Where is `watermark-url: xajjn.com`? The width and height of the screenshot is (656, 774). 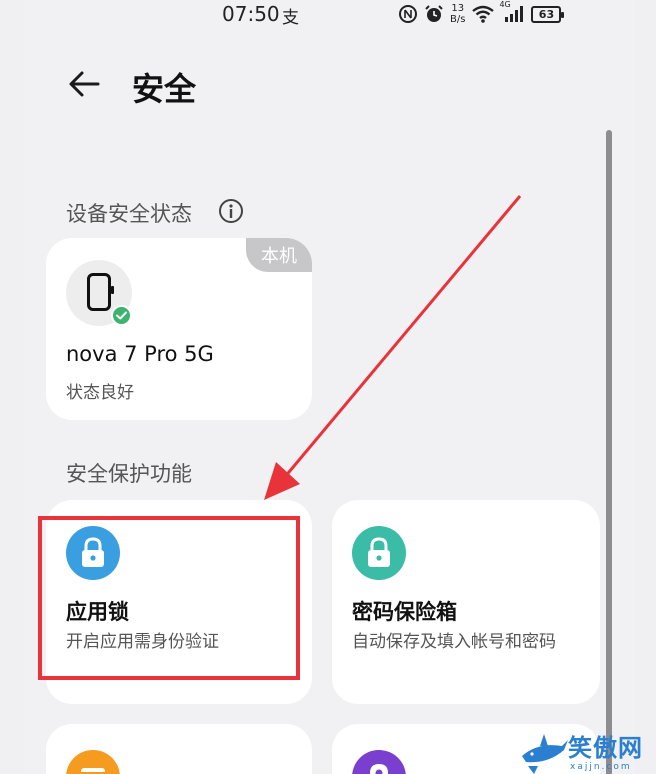 watermark-url: xajjn.com is located at coordinates (601, 767).